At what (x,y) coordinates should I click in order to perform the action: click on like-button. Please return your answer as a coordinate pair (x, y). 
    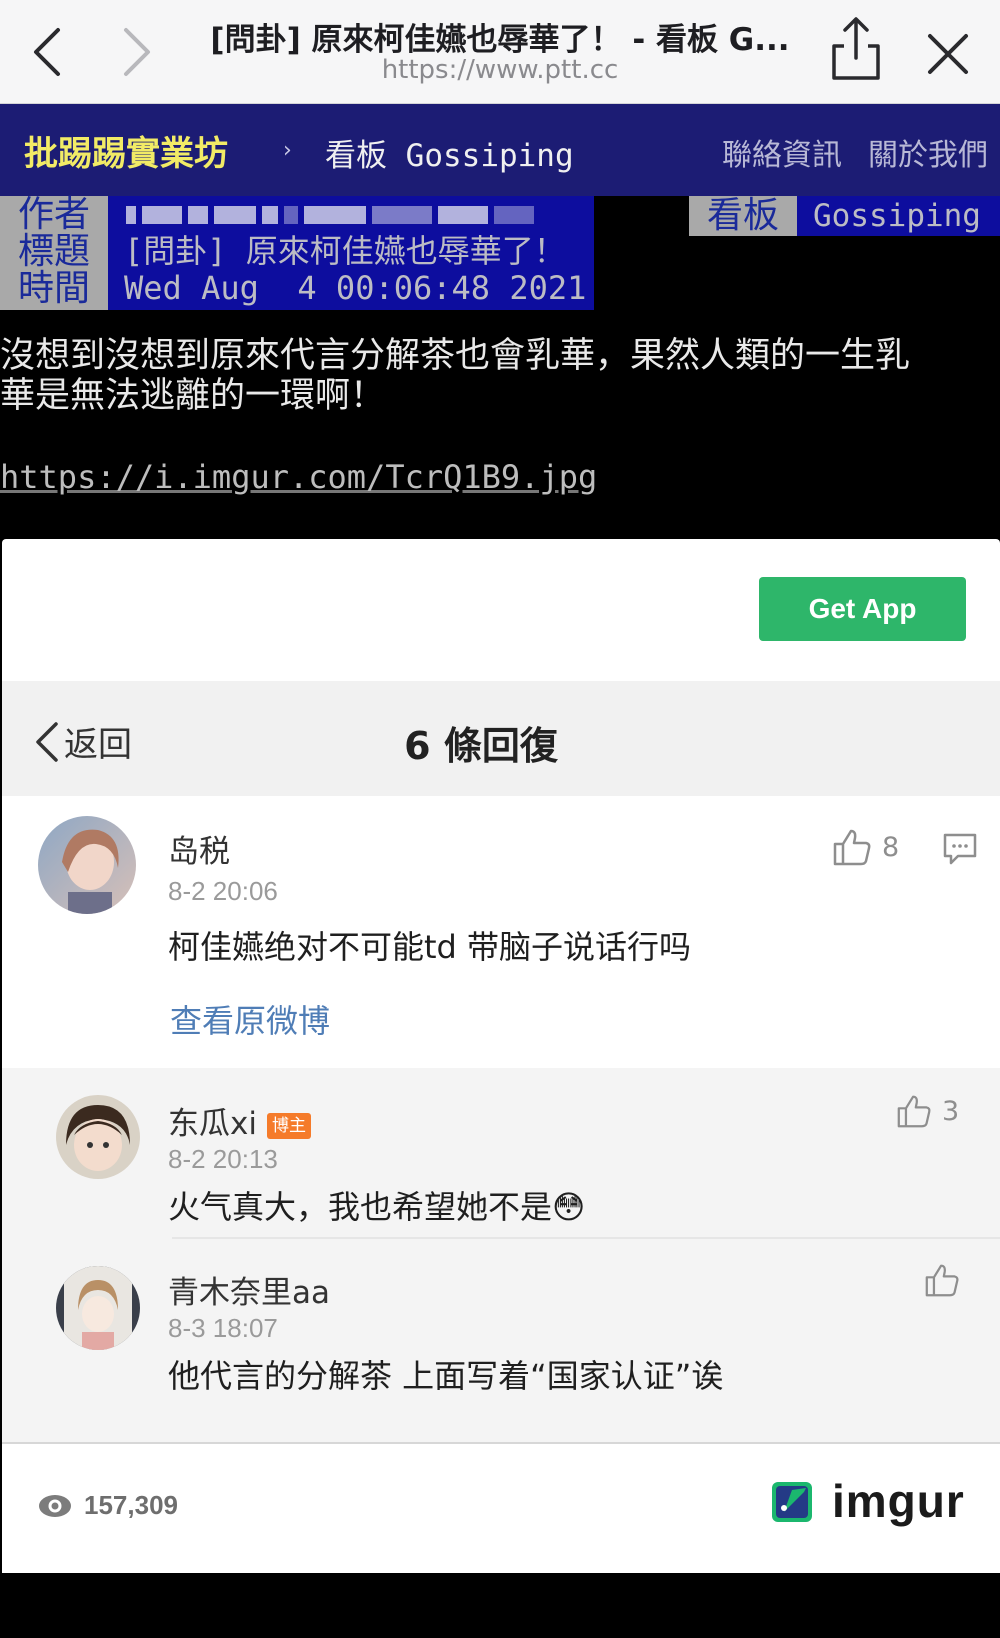
    Looking at the image, I should click on (942, 1280).